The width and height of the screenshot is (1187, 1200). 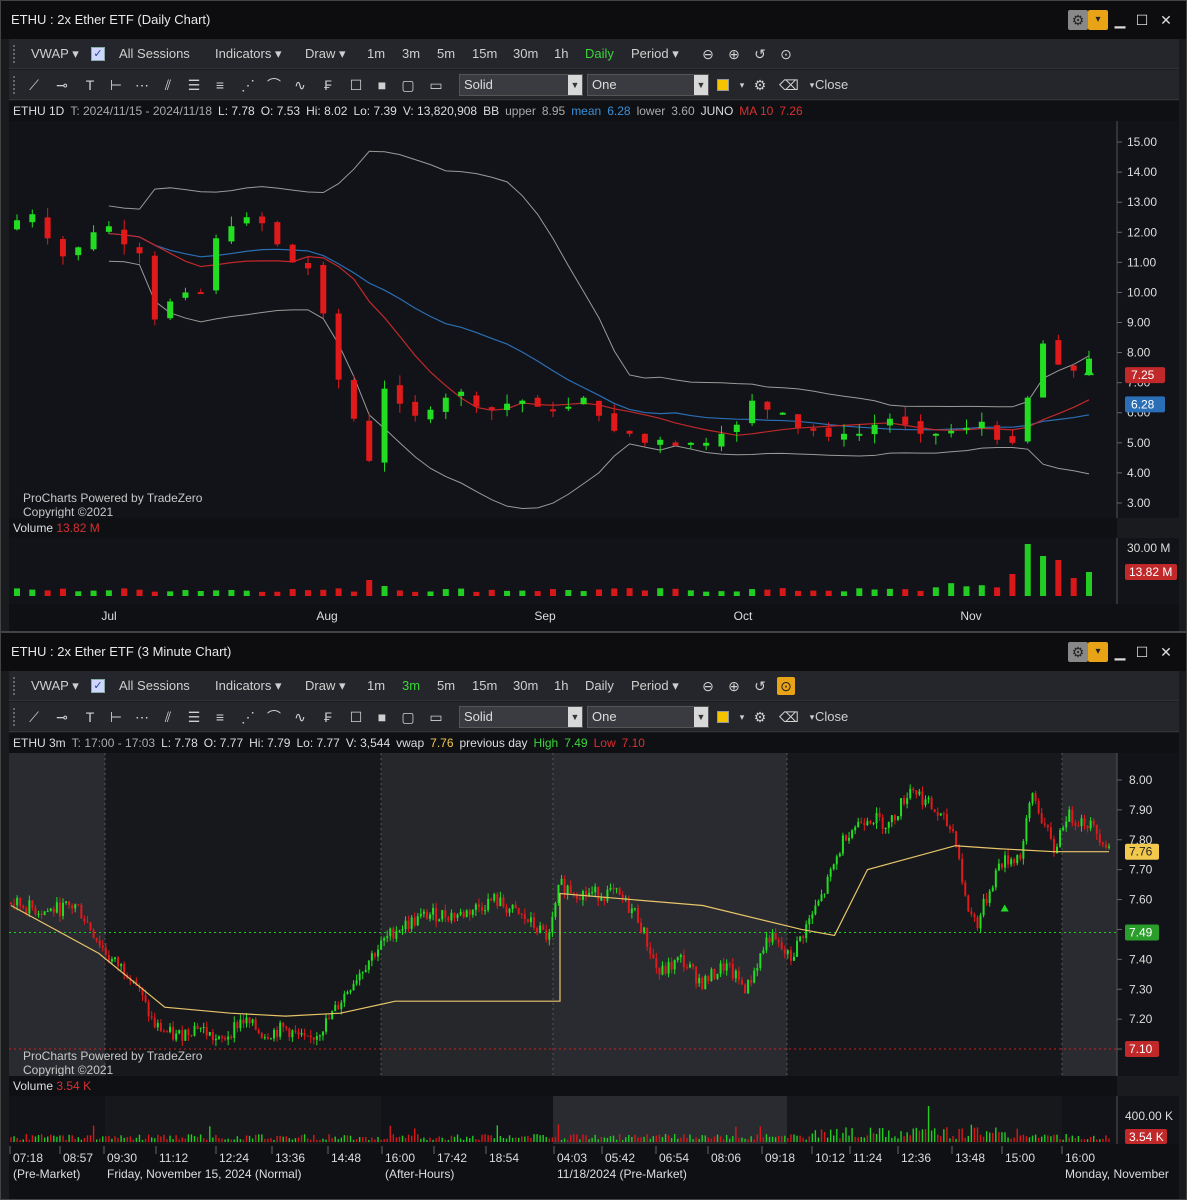 What do you see at coordinates (216, 264) in the screenshot?
I see `candle-body` at bounding box center [216, 264].